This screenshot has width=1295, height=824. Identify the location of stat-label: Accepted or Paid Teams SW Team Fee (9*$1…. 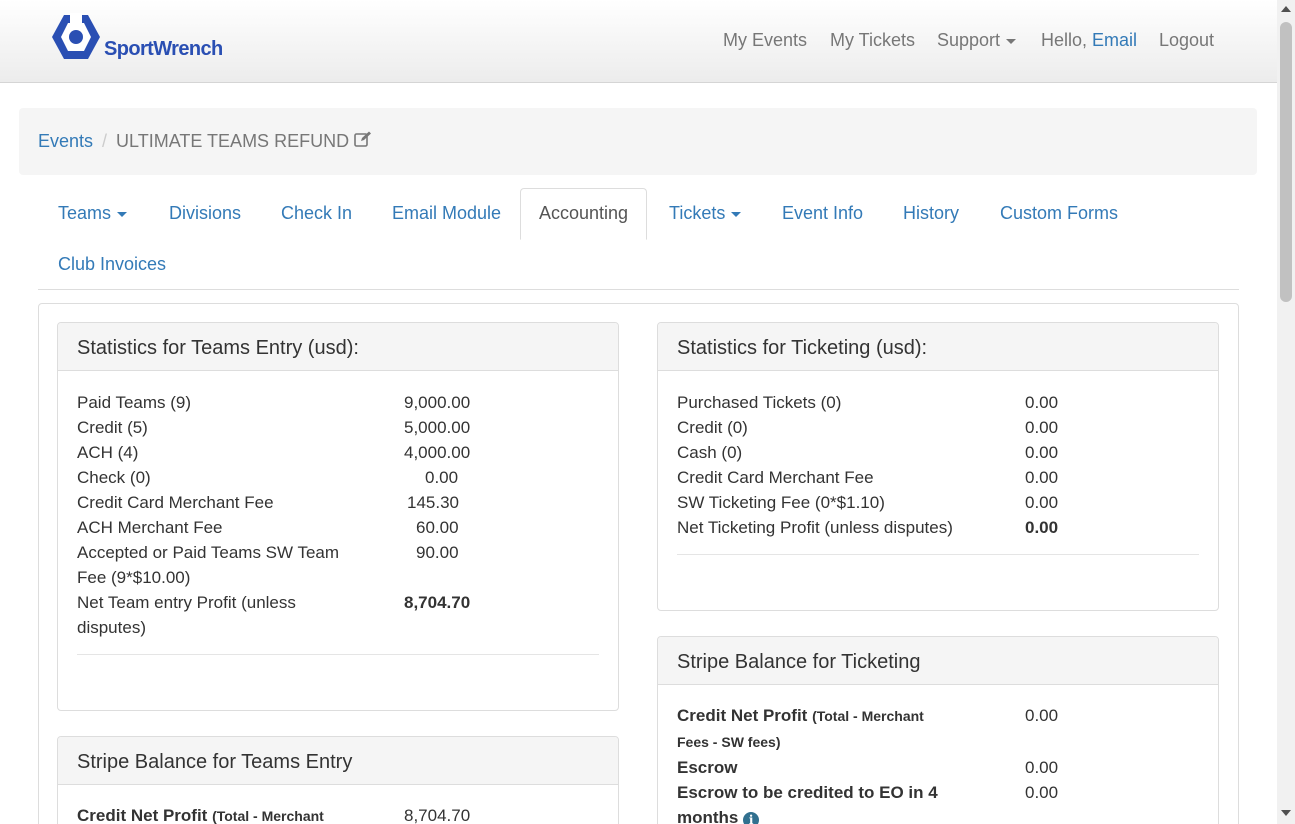
(208, 565).